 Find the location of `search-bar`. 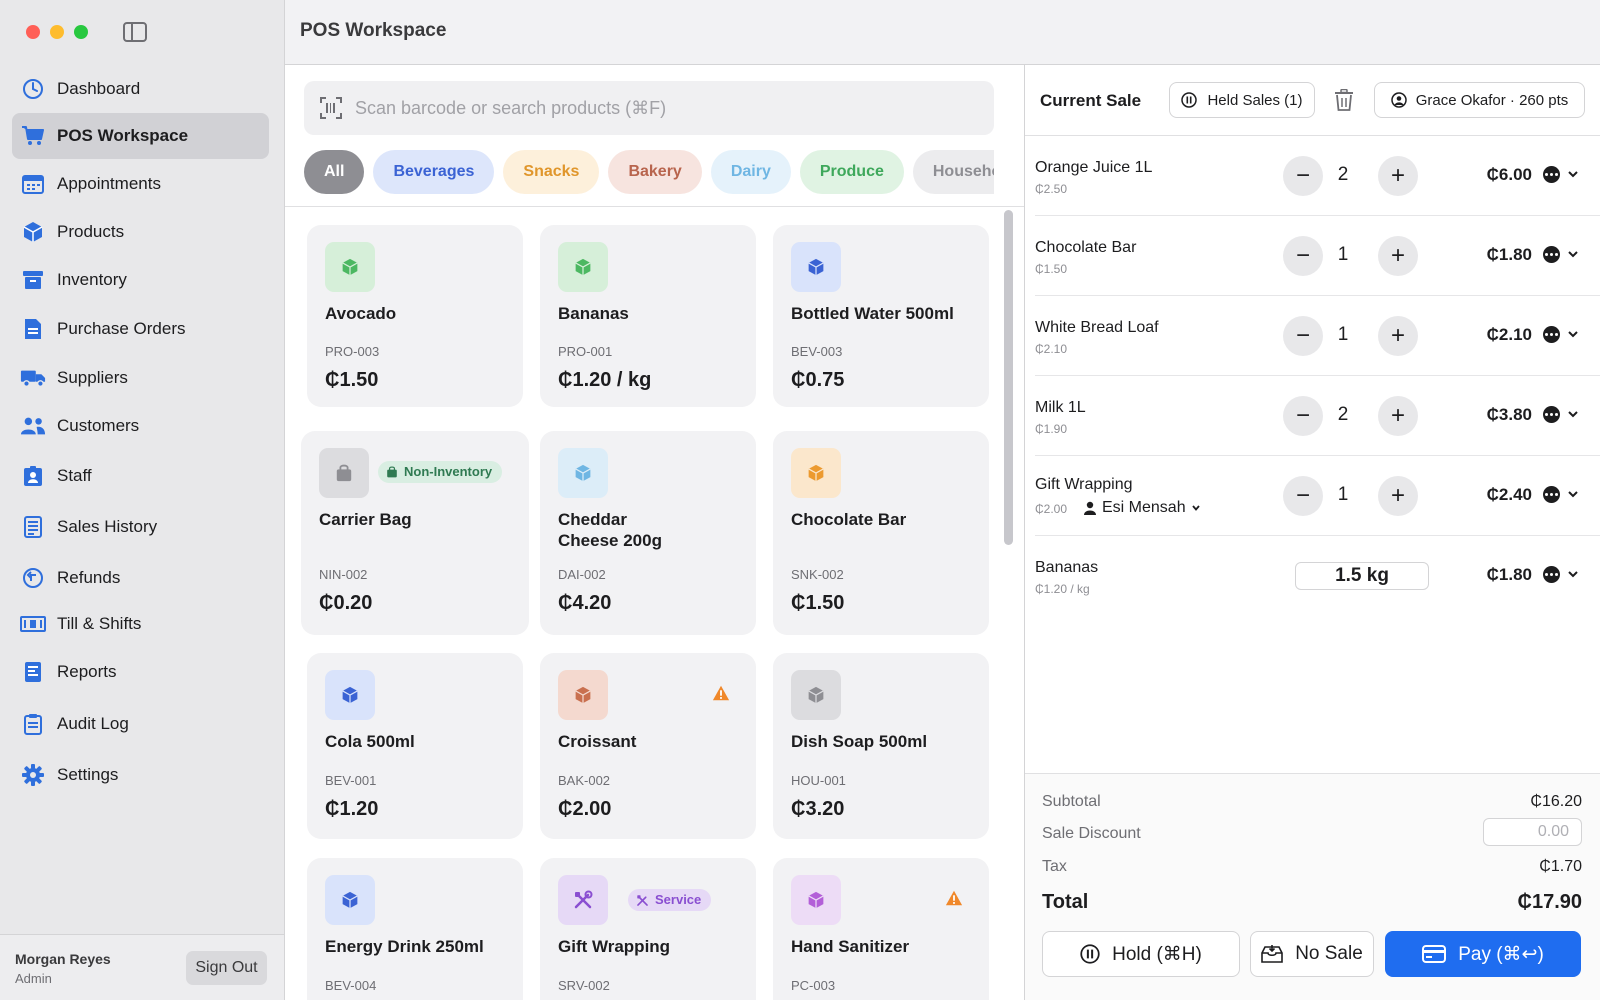

search-bar is located at coordinates (649, 108).